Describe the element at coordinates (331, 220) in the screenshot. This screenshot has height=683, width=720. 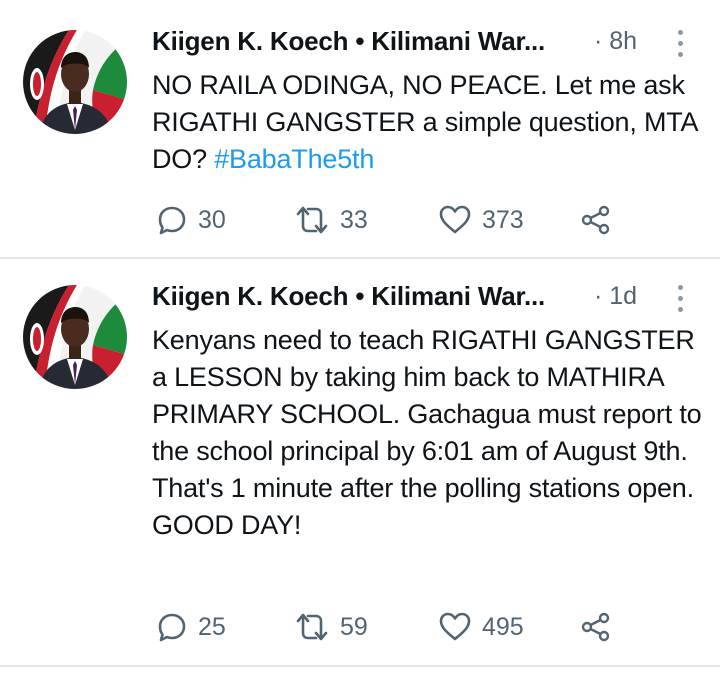
I see `retweet-button: 33` at that location.